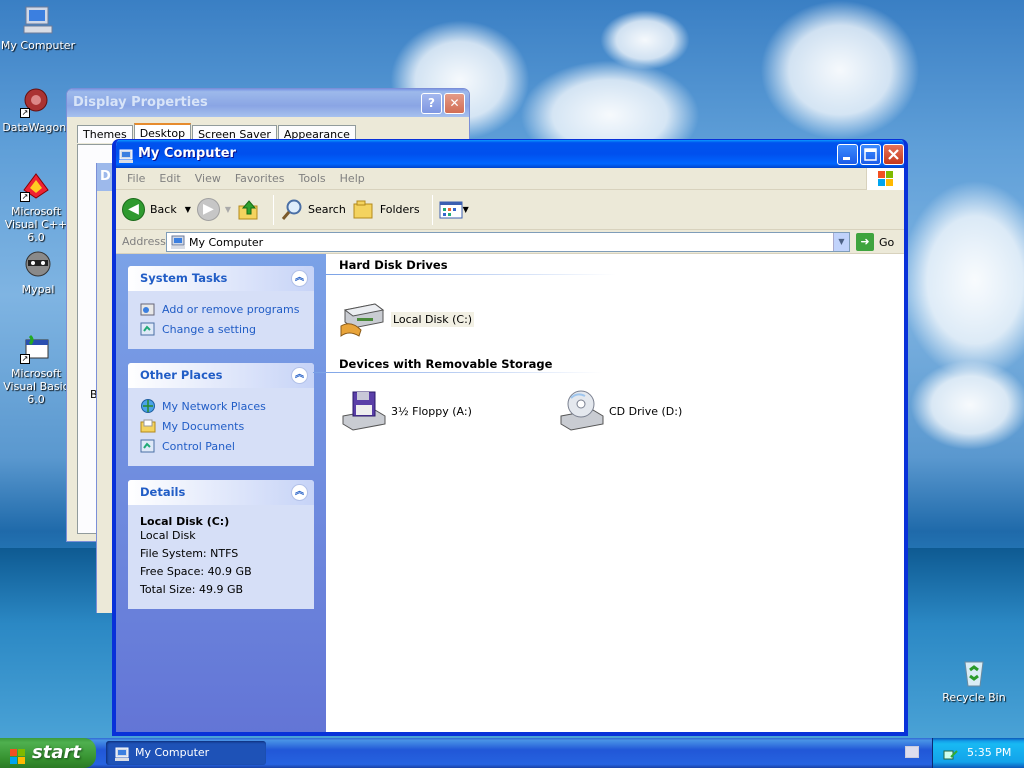  What do you see at coordinates (169, 178) in the screenshot?
I see `menu-edit: Edit` at bounding box center [169, 178].